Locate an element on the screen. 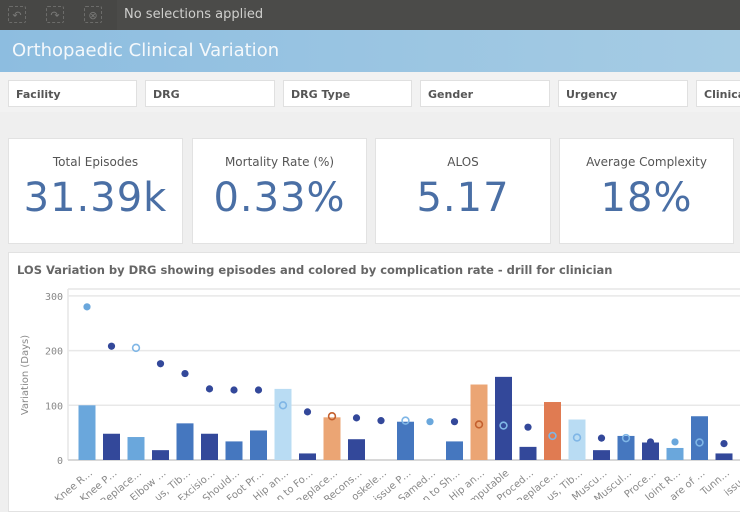 This screenshot has height=512, width=740. y-tick-label: 0 is located at coordinates (60, 461).